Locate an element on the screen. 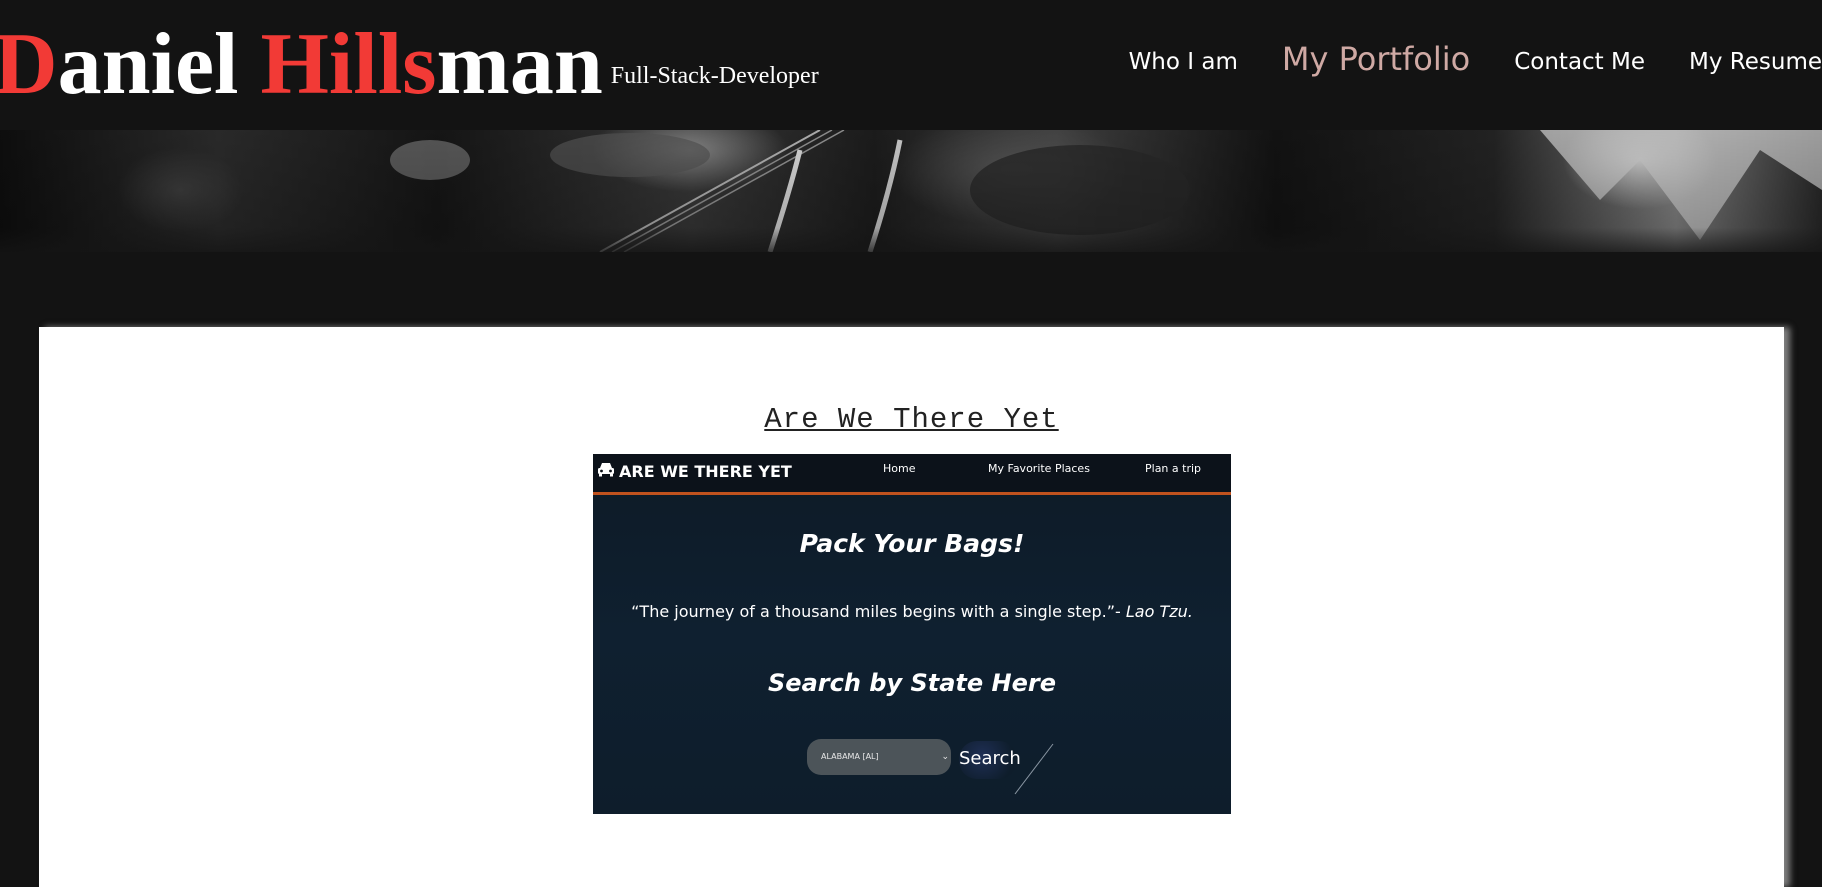 Image resolution: width=1822 pixels, height=887 pixels. nav-who-i-am: Who I am is located at coordinates (1183, 62).